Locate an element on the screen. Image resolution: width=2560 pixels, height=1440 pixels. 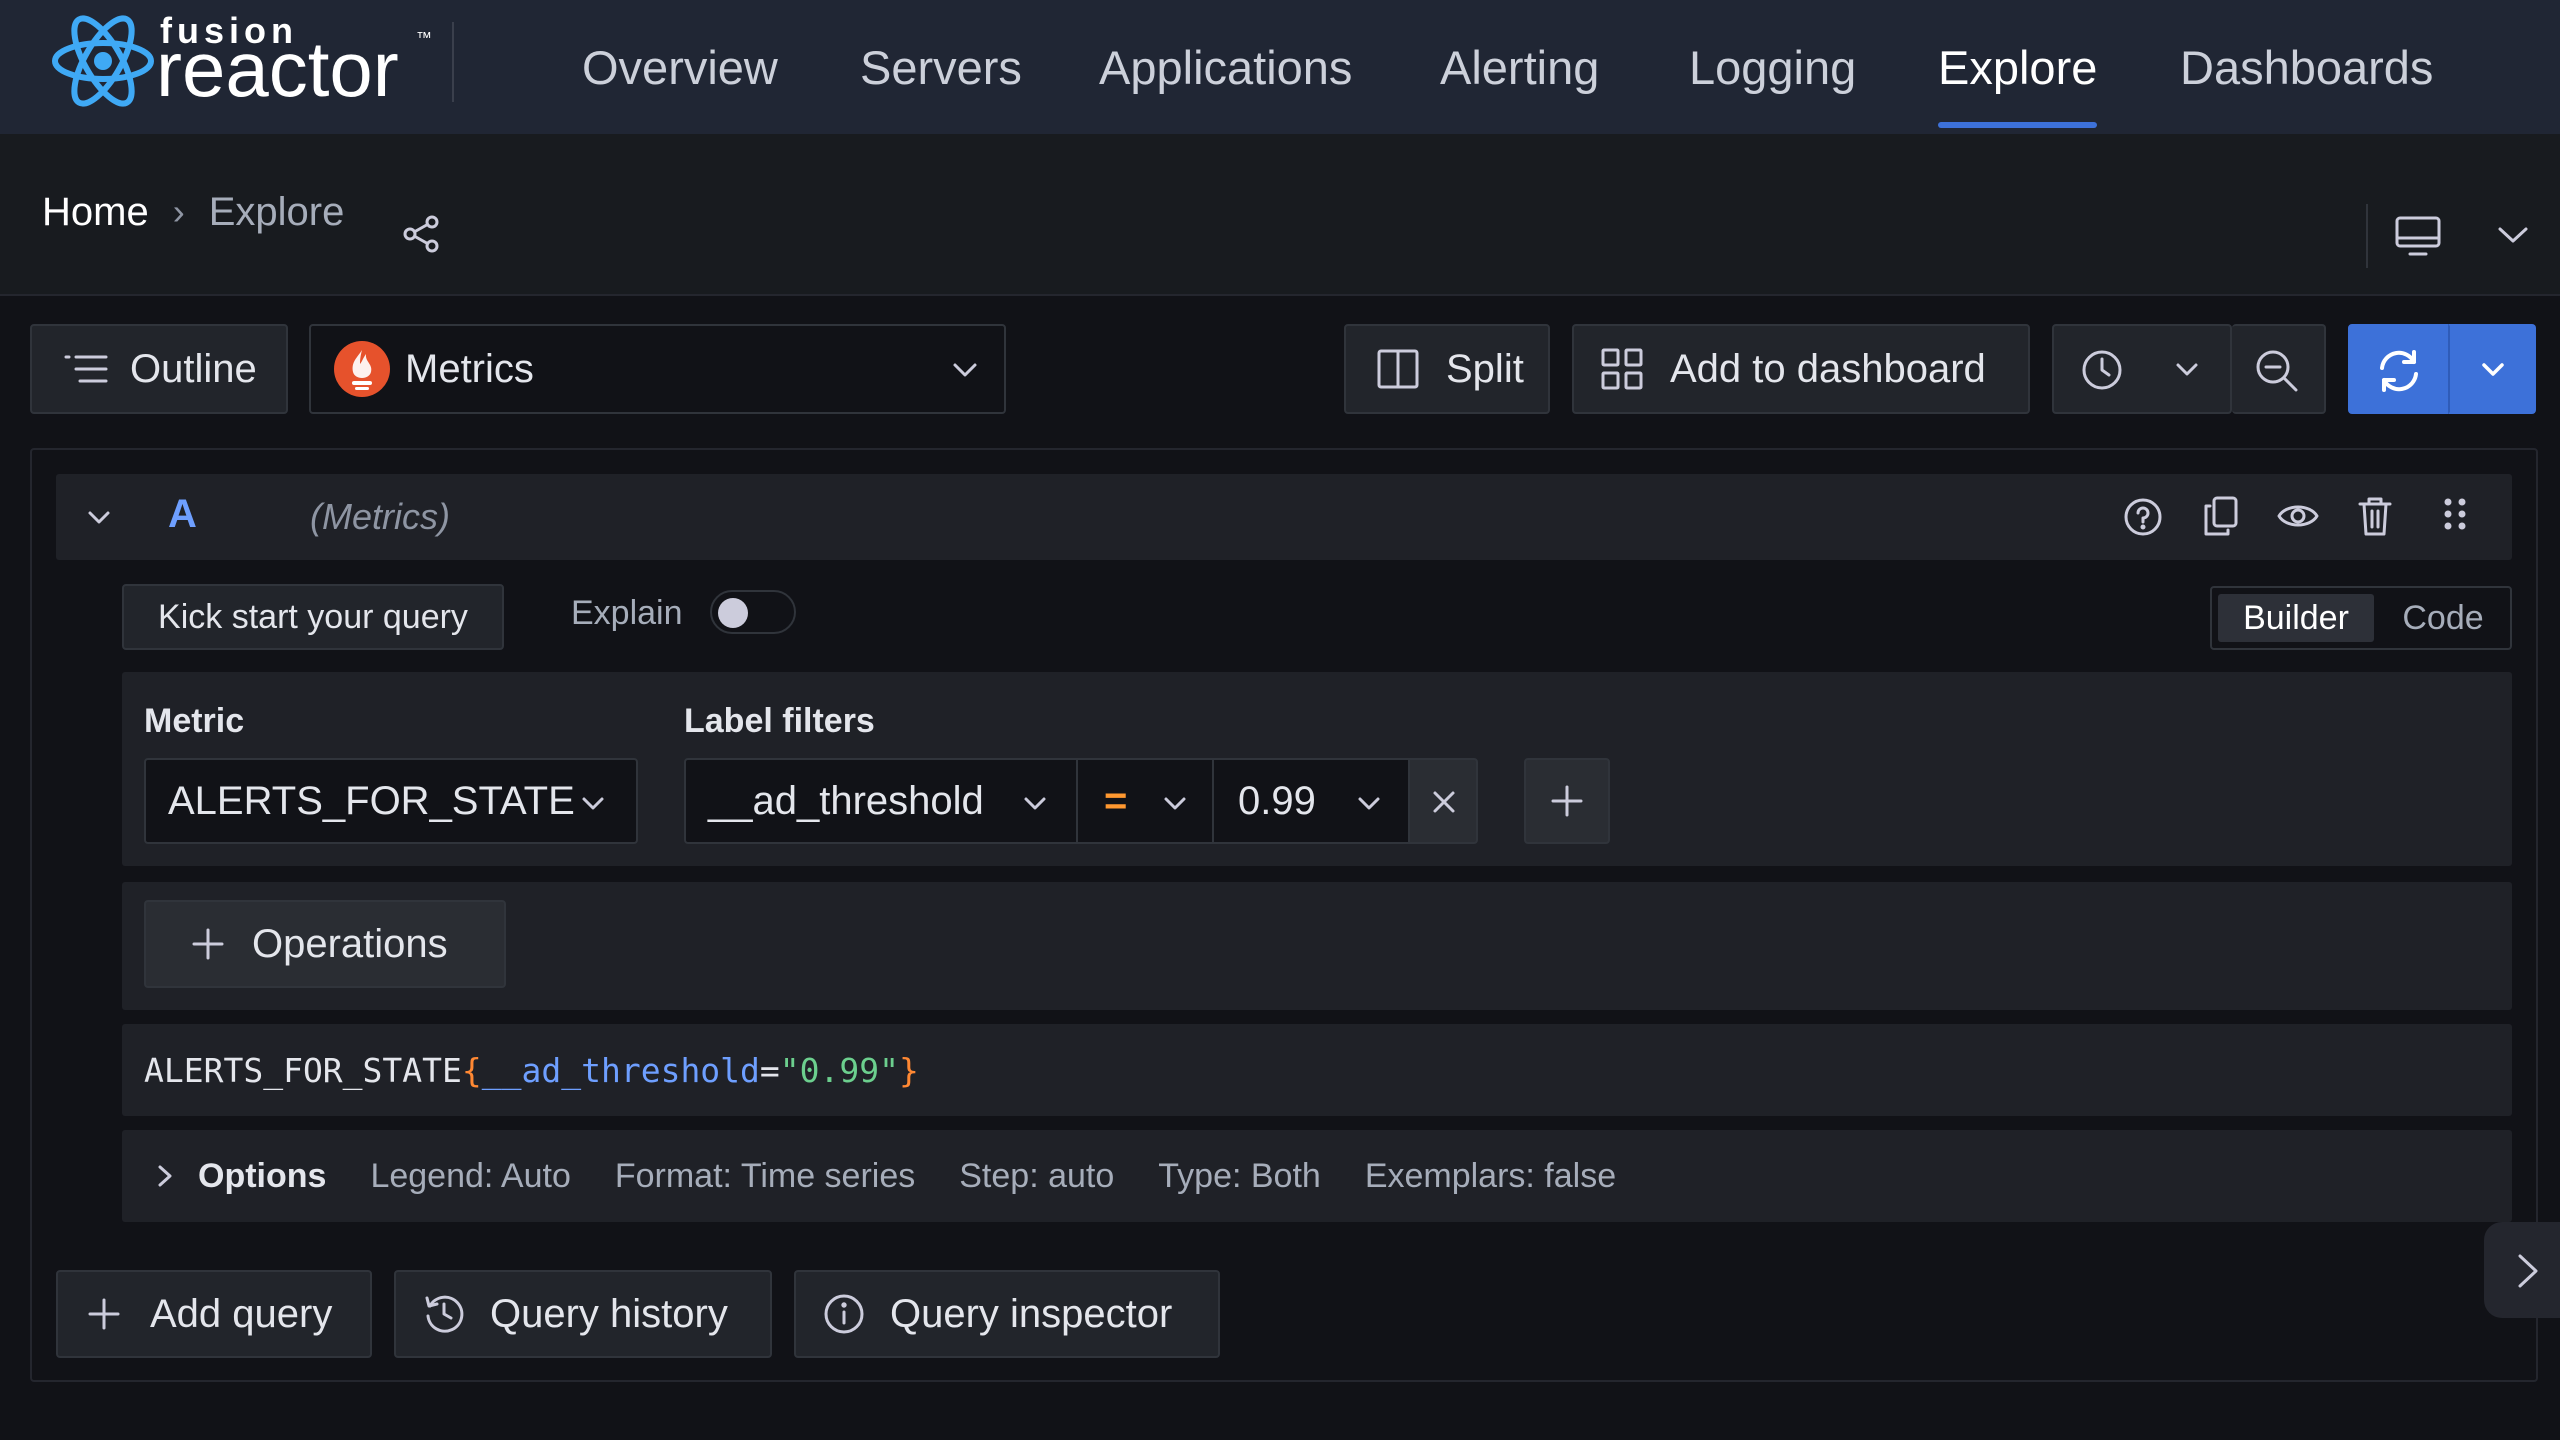
code-mode-tab: Code is located at coordinates (2443, 618).